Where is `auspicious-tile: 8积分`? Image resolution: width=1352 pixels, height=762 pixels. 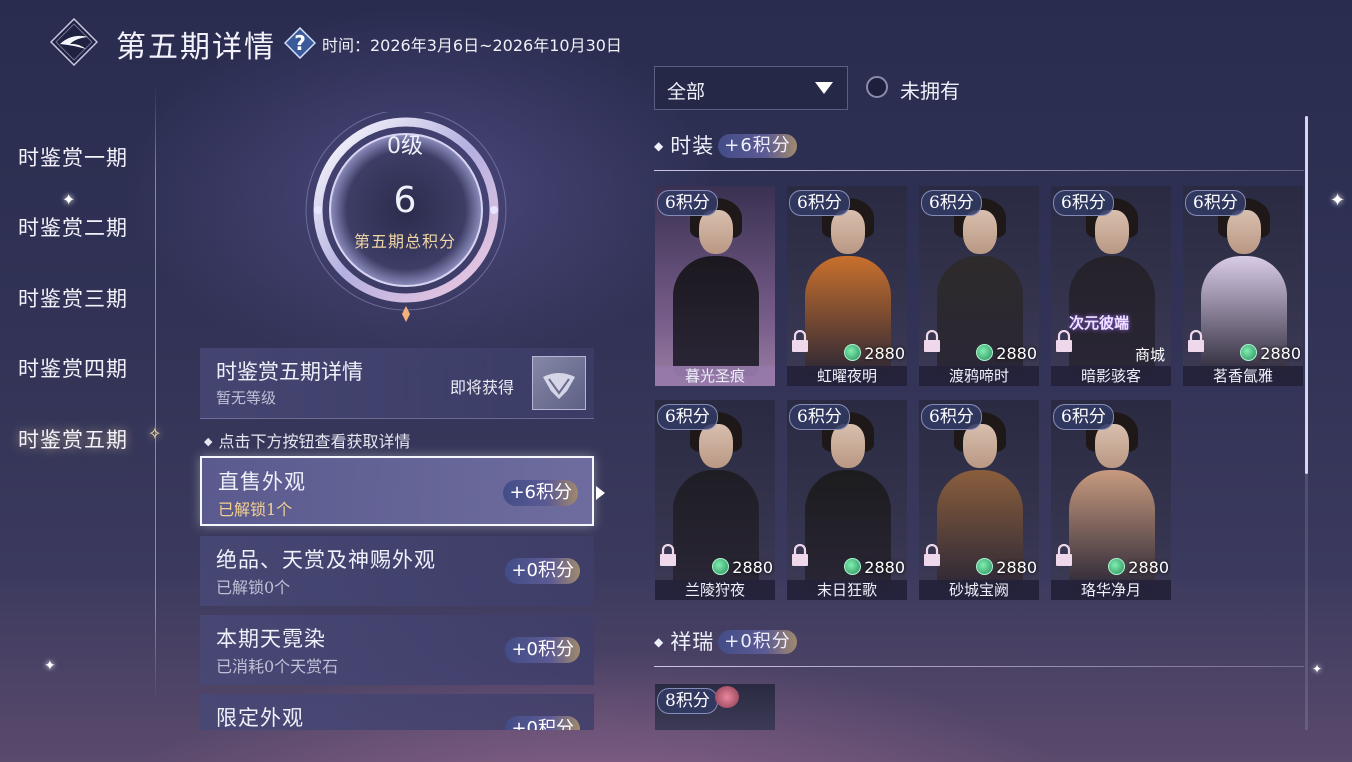
auspicious-tile: 8积分 is located at coordinates (715, 707).